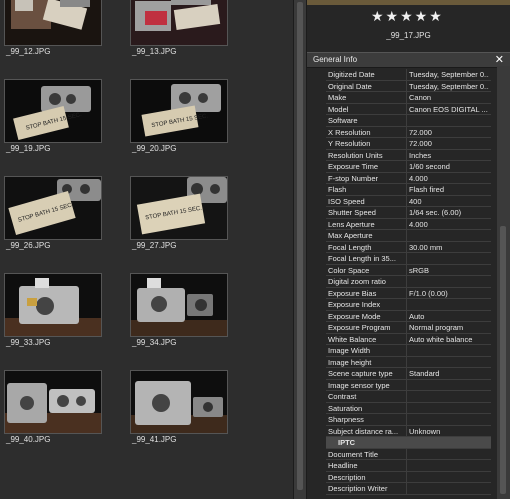  Describe the element at coordinates (408, 443) in the screenshot. I see `metadata-section-header: −IPTC` at that location.